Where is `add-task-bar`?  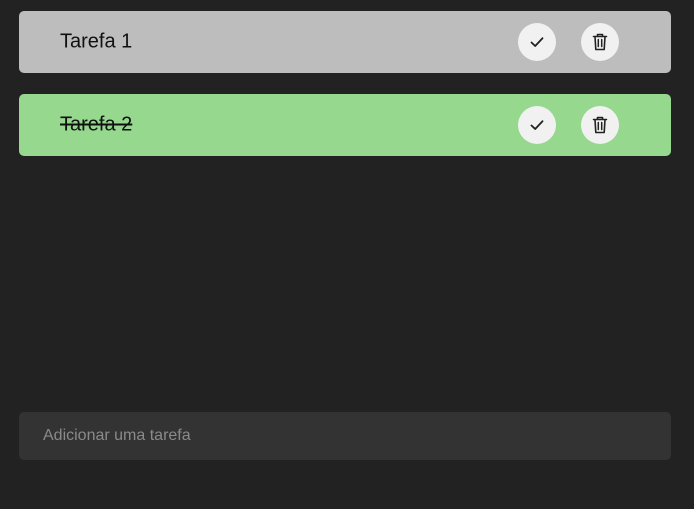
add-task-bar is located at coordinates (345, 436).